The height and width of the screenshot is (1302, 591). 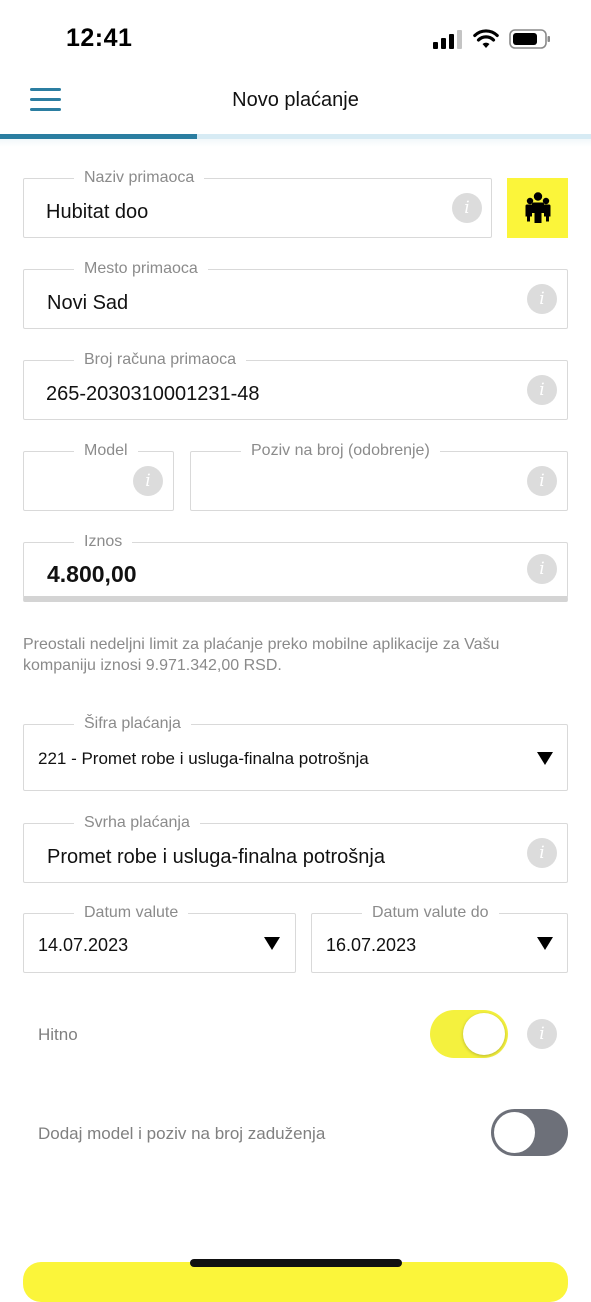 What do you see at coordinates (106, 451) in the screenshot?
I see `model-label: Model` at bounding box center [106, 451].